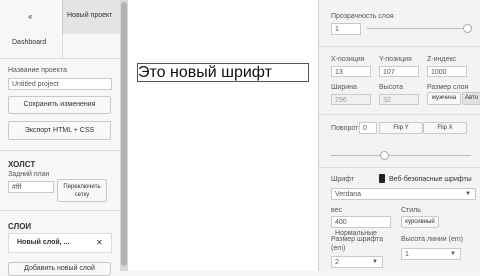  What do you see at coordinates (467, 28) in the screenshot?
I see `opacity-slider-thumb` at bounding box center [467, 28].